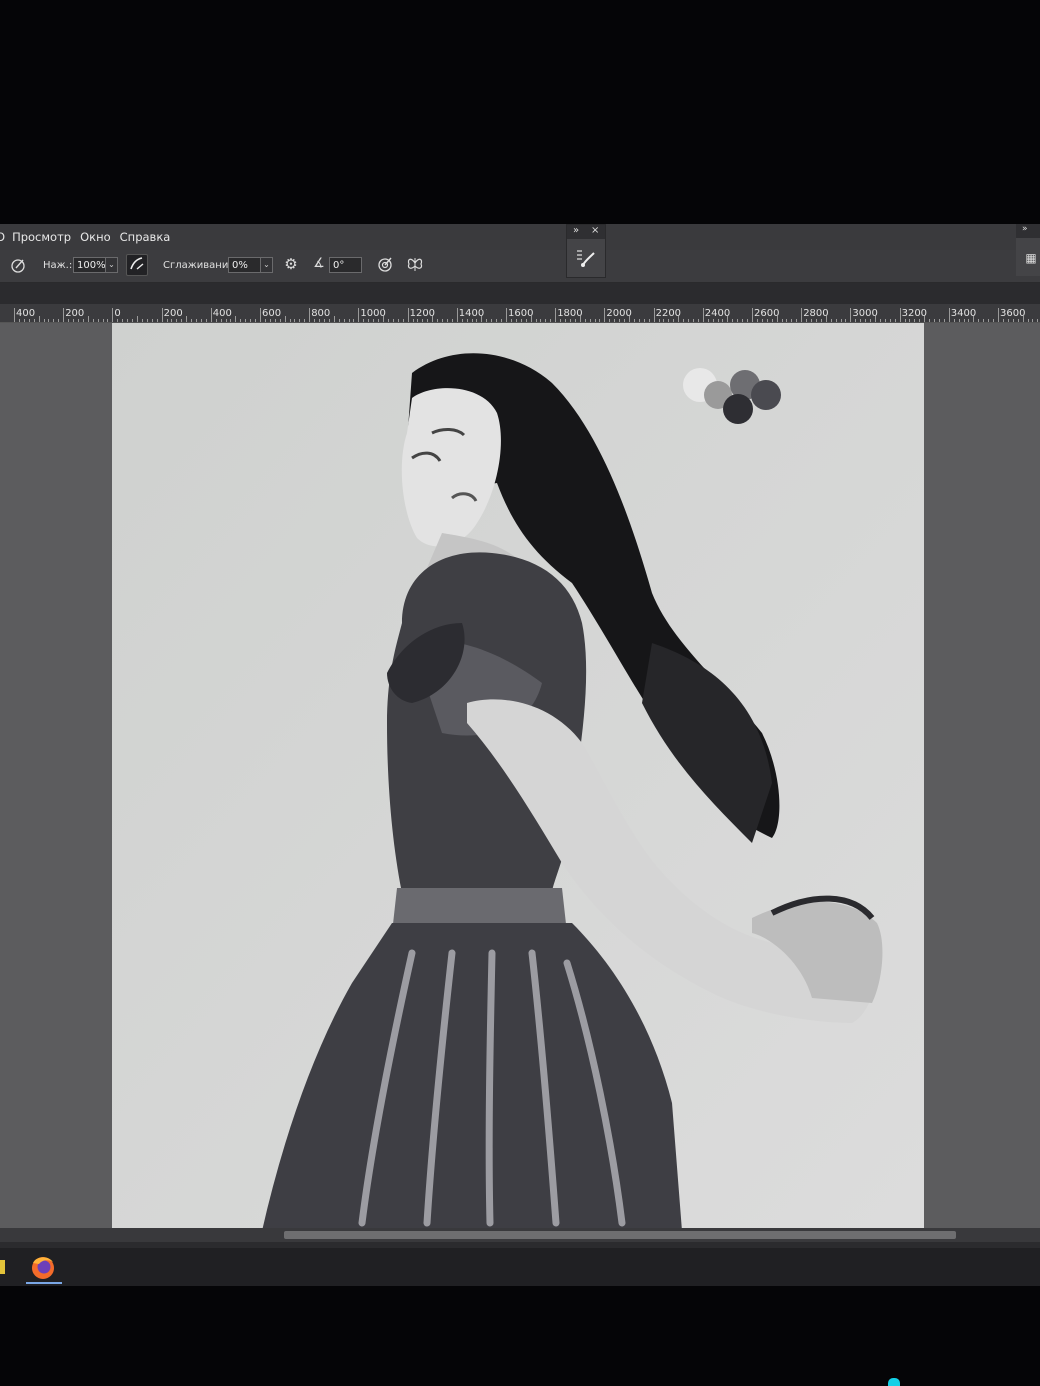 The image size is (1040, 1386). Describe the element at coordinates (41, 237) in the screenshot. I see `menu-item-view: Просмотр` at that location.